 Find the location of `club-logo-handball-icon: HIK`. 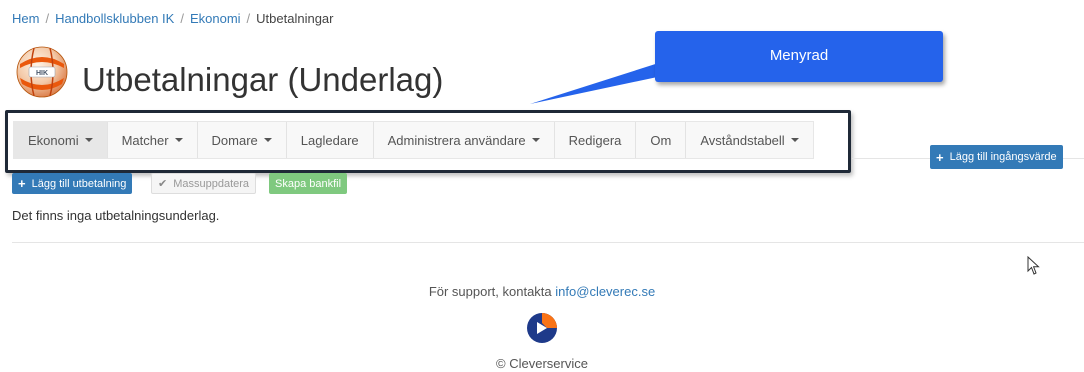

club-logo-handball-icon: HIK is located at coordinates (42, 72).